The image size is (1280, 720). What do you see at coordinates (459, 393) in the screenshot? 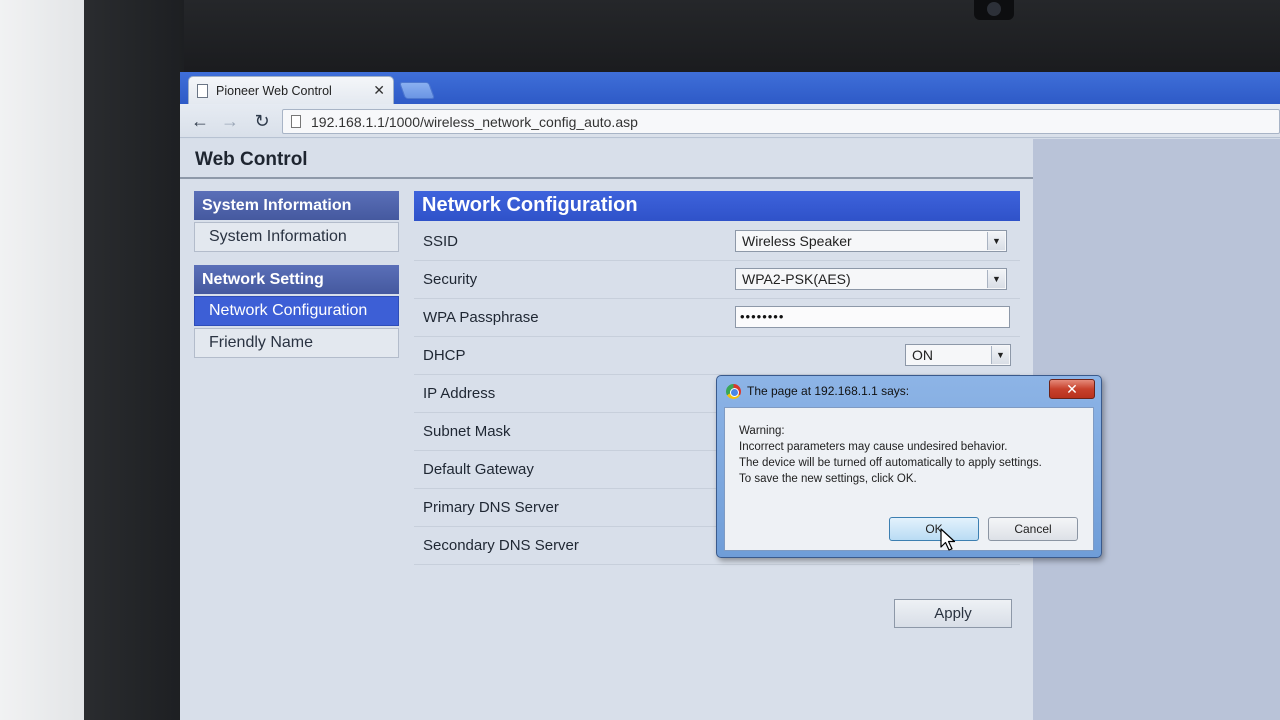
I see `ip-address-label: IP Address` at bounding box center [459, 393].